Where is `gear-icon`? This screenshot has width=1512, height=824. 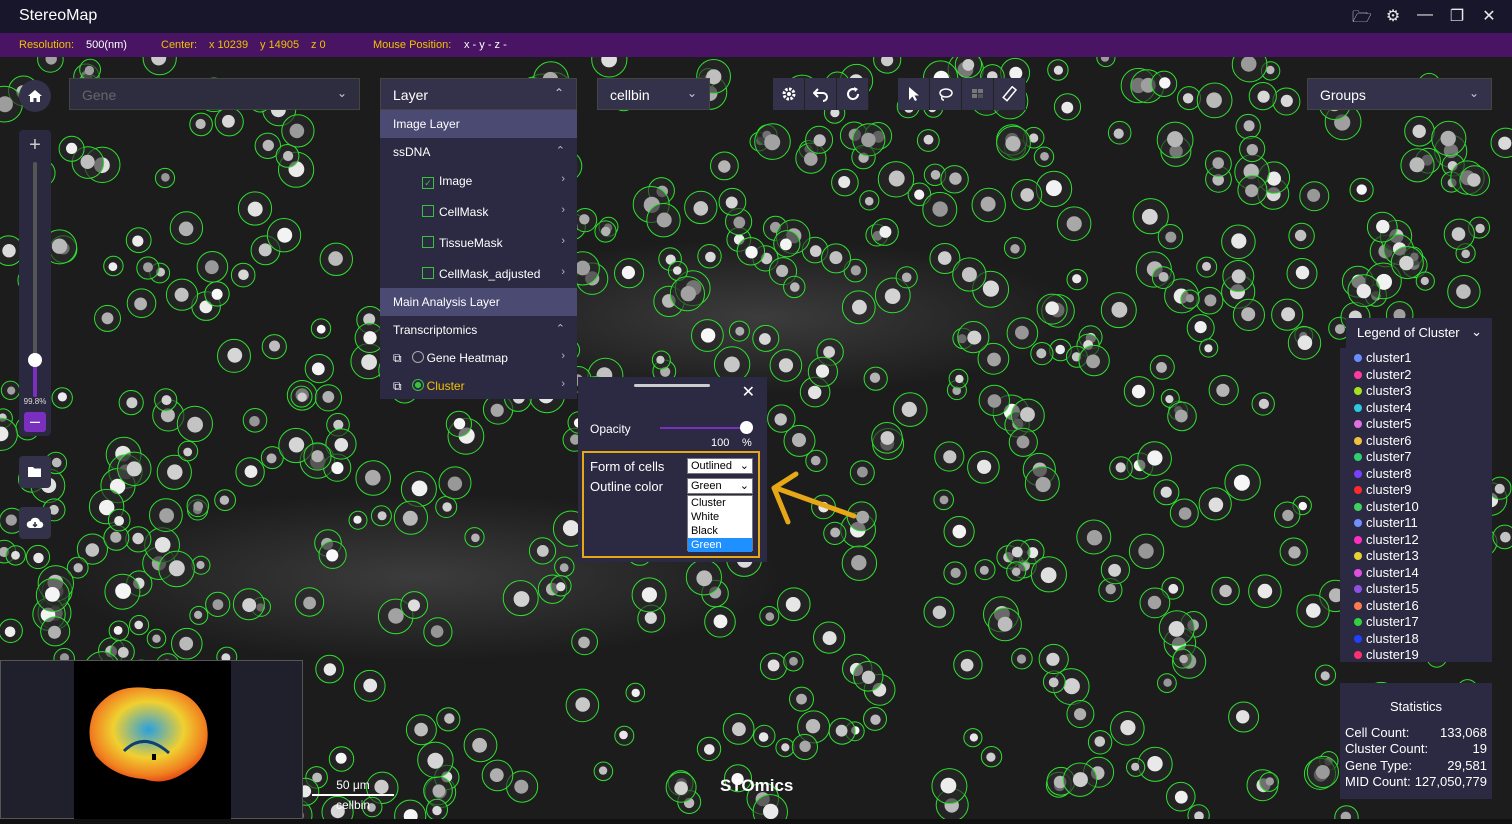
gear-icon is located at coordinates (789, 94).